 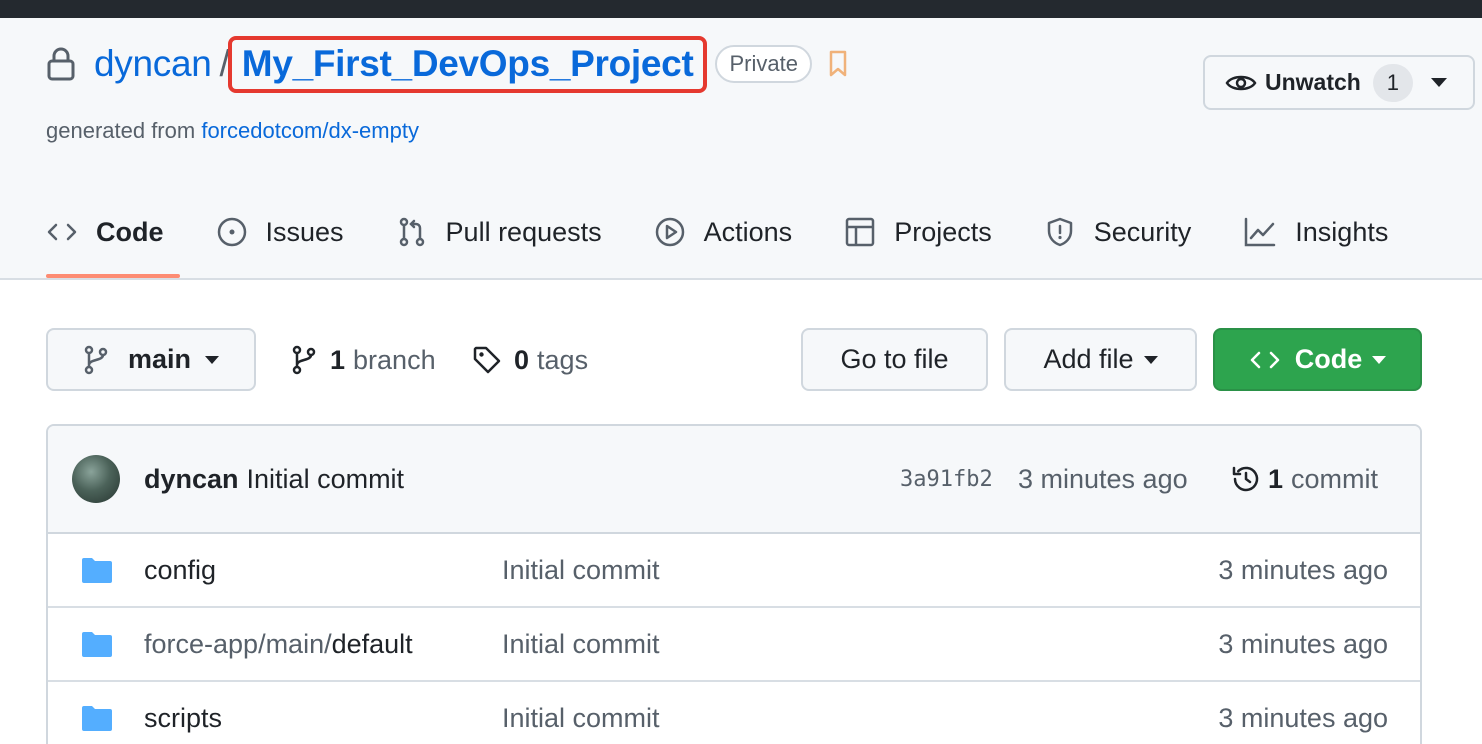 What do you see at coordinates (1335, 478) in the screenshot?
I see `commit-count-label: commit` at bounding box center [1335, 478].